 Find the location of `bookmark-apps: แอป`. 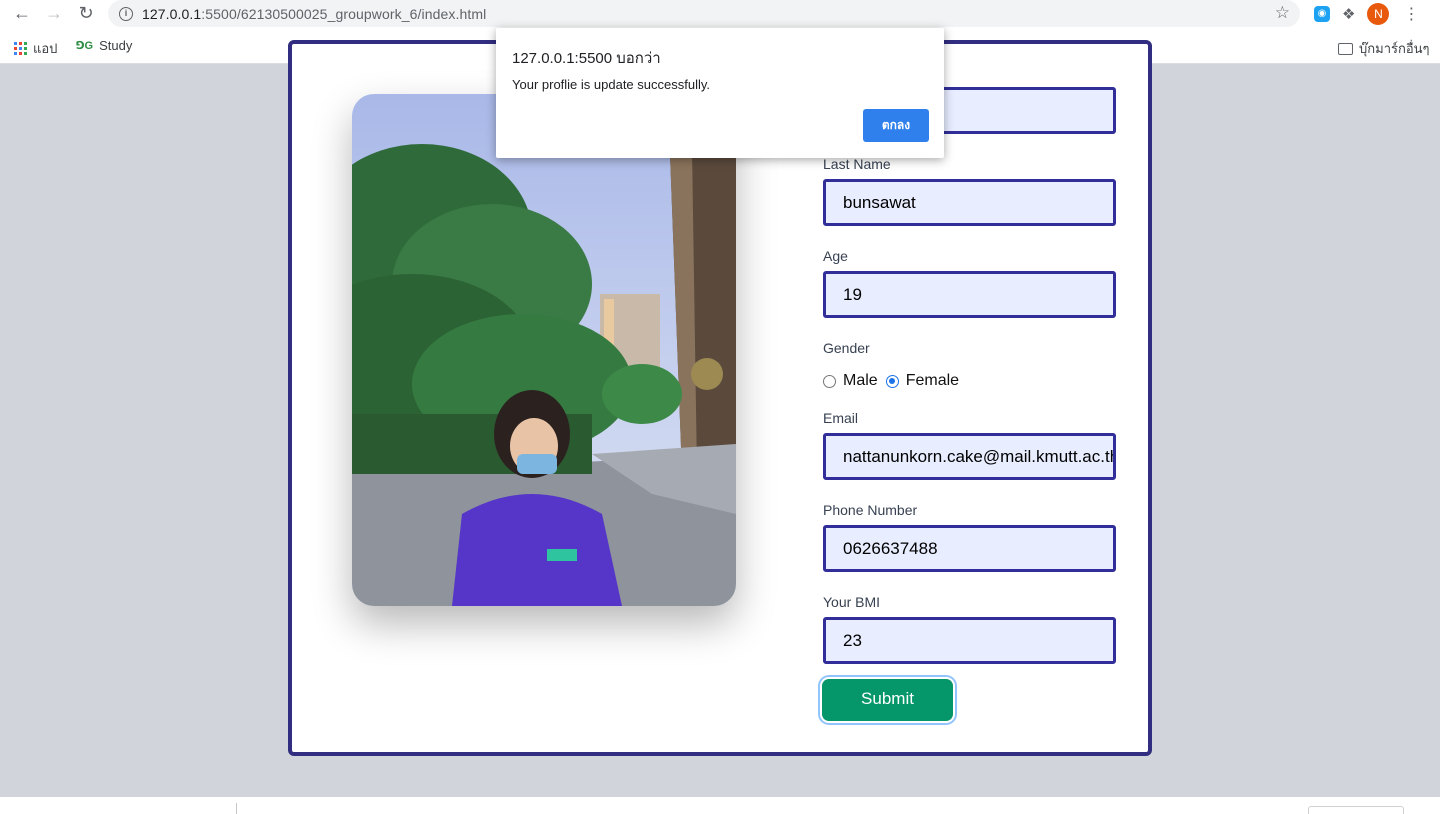

bookmark-apps: แอป is located at coordinates (35, 48).